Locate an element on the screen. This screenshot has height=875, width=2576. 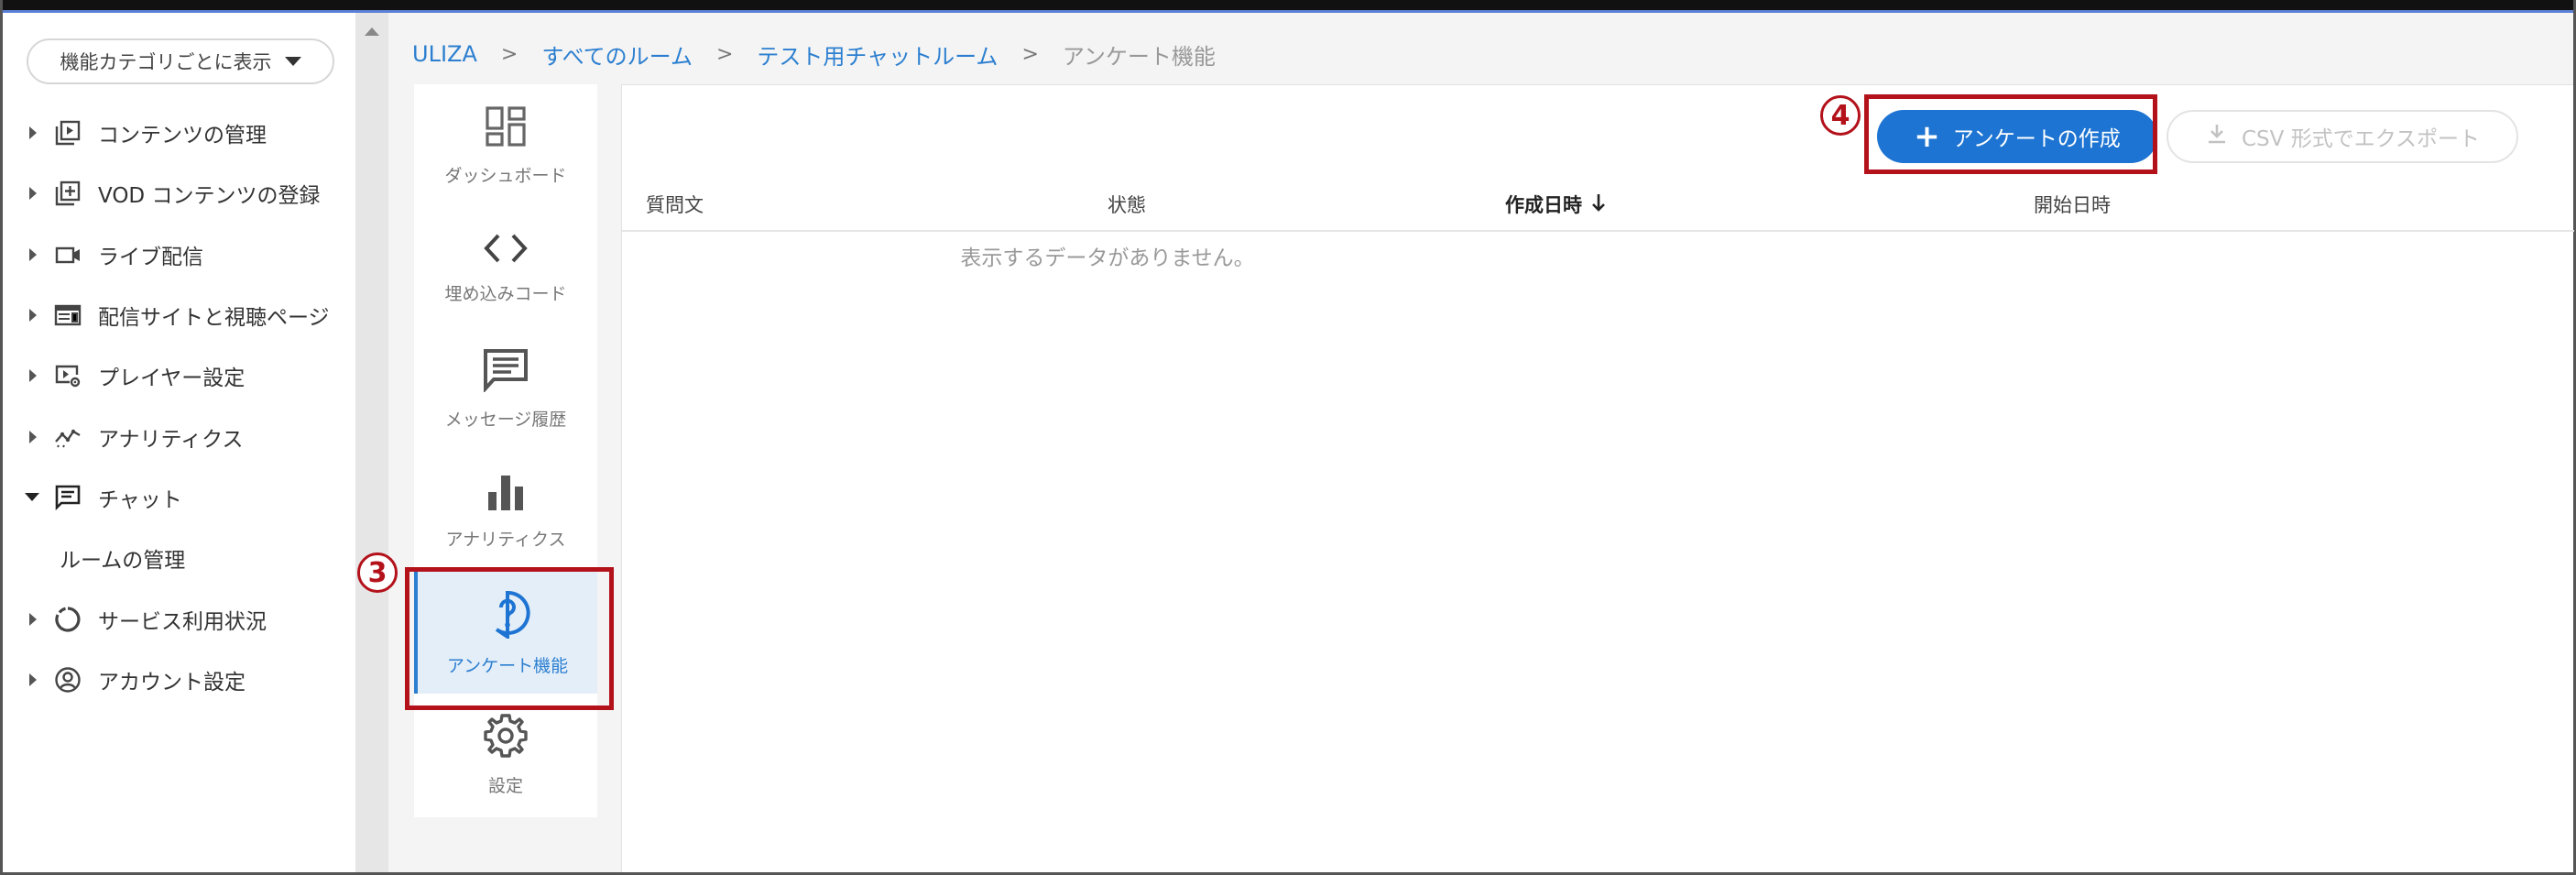
sidebar-nav: コンテンツの管理 VOD コンテンツの登録 ライブ配信 配信サイトと視聴ページ is located at coordinates (179, 406).